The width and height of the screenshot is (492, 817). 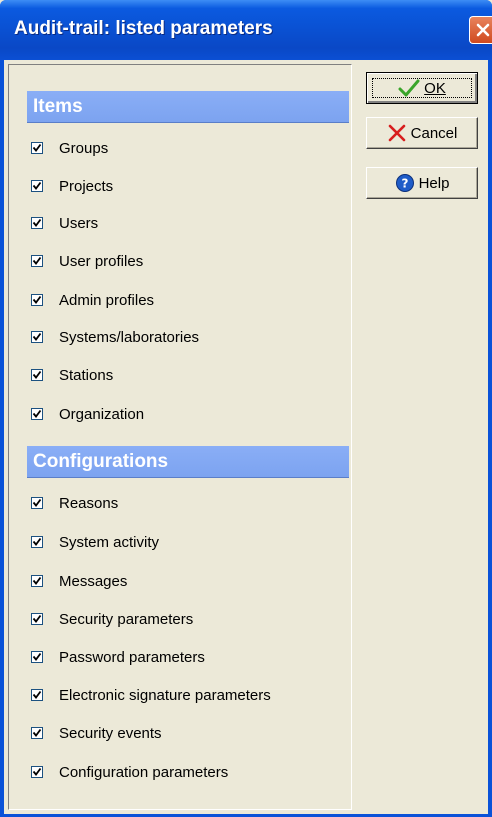 I want to click on close-button, so click(x=480, y=30).